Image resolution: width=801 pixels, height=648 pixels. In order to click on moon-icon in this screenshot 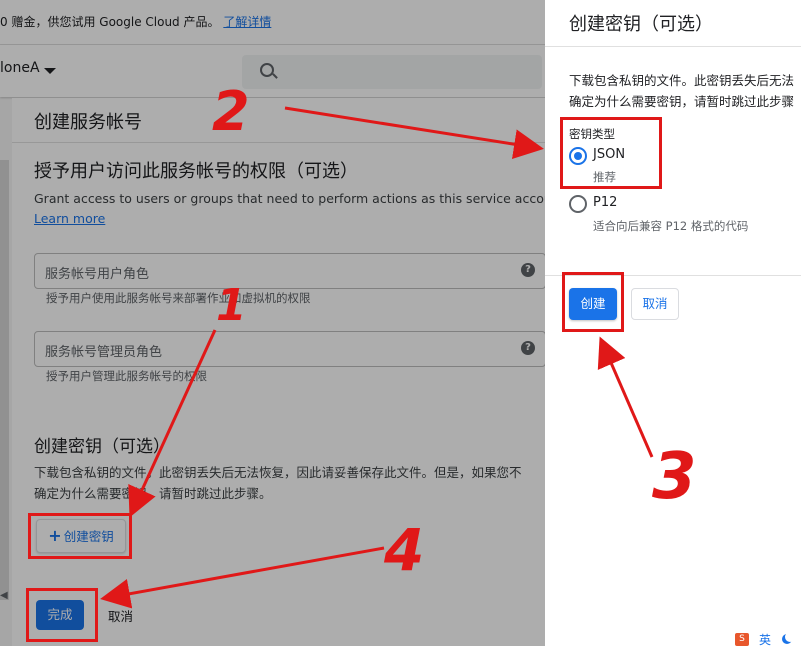, I will do `click(790, 637)`.